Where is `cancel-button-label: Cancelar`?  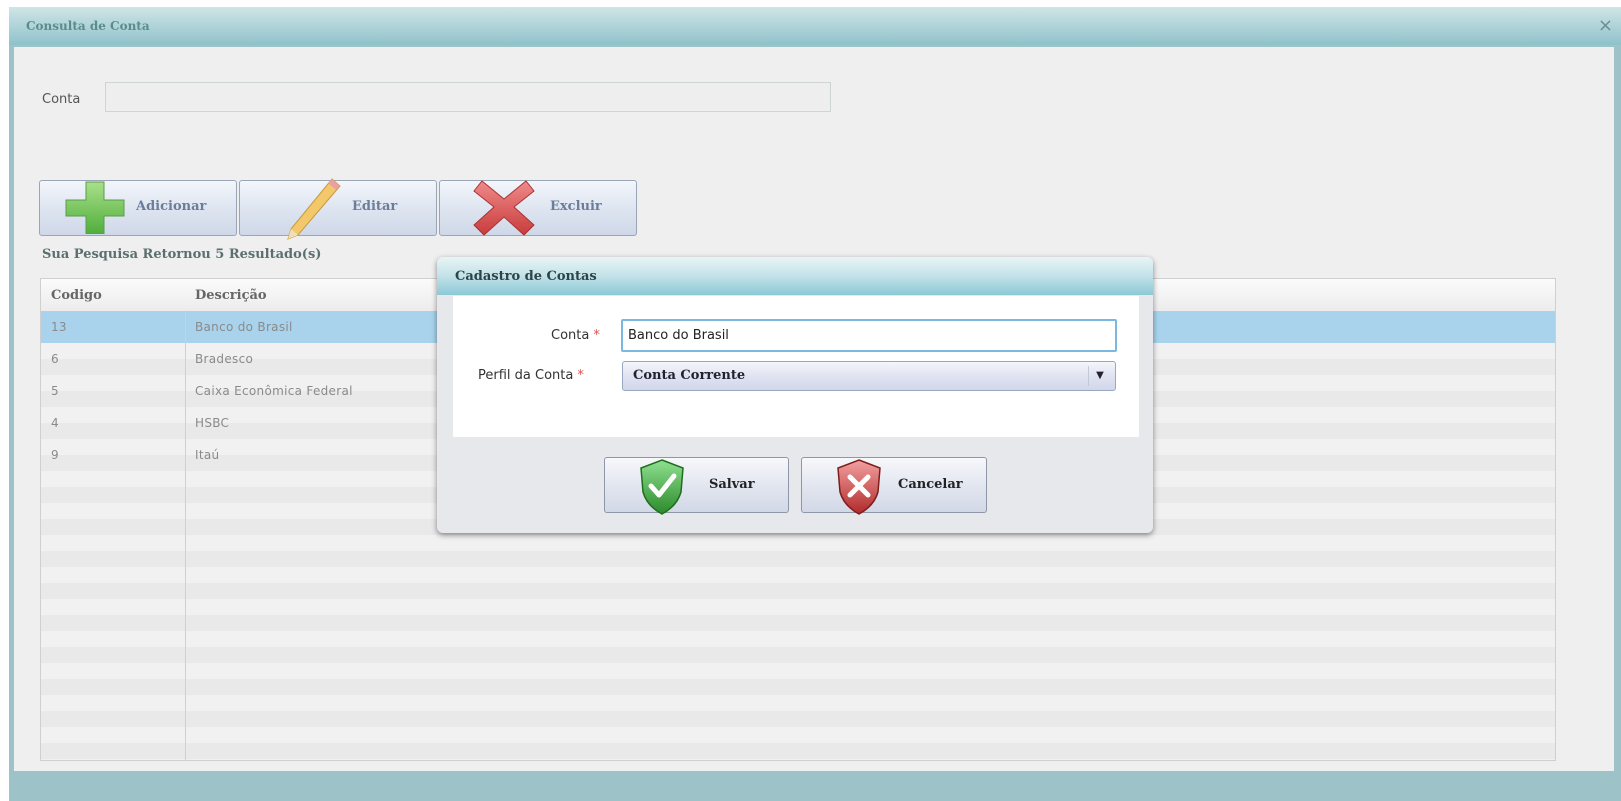 cancel-button-label: Cancelar is located at coordinates (930, 484).